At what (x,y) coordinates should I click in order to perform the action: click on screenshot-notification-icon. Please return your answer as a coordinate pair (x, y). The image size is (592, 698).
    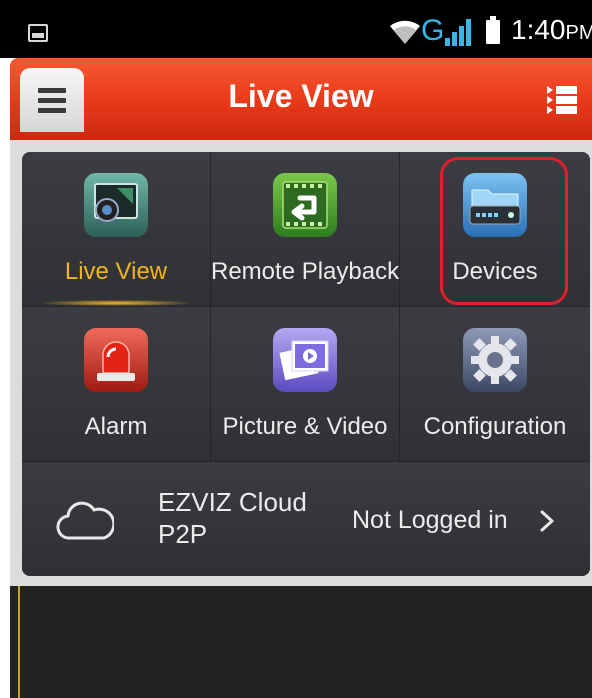
    Looking at the image, I should click on (38, 33).